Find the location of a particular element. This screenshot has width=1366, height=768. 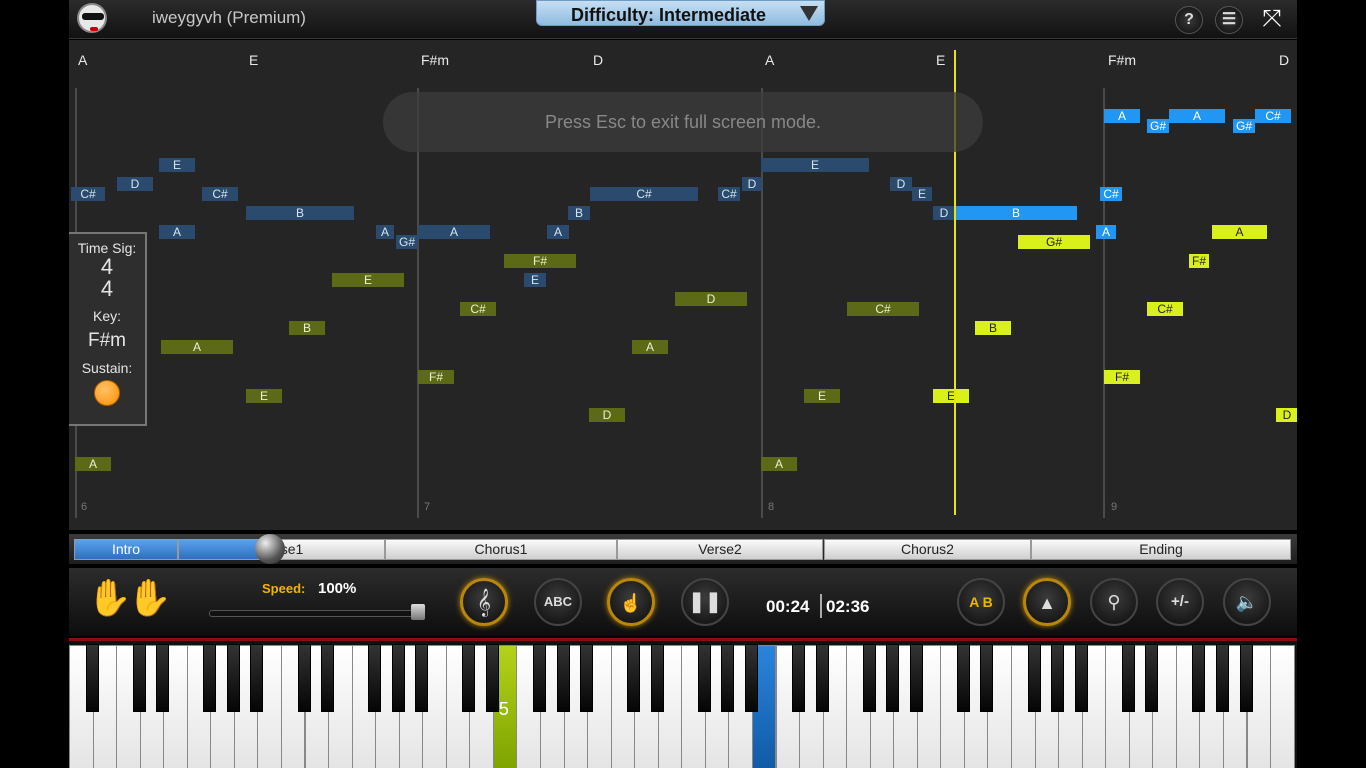

section-ending: Ending is located at coordinates (1161, 549).